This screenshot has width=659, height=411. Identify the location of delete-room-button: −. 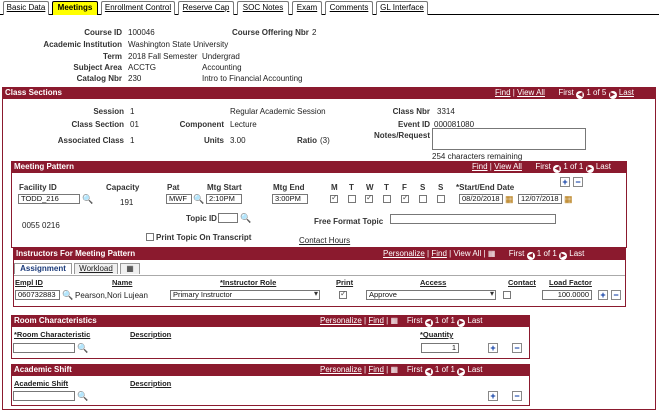
(517, 348).